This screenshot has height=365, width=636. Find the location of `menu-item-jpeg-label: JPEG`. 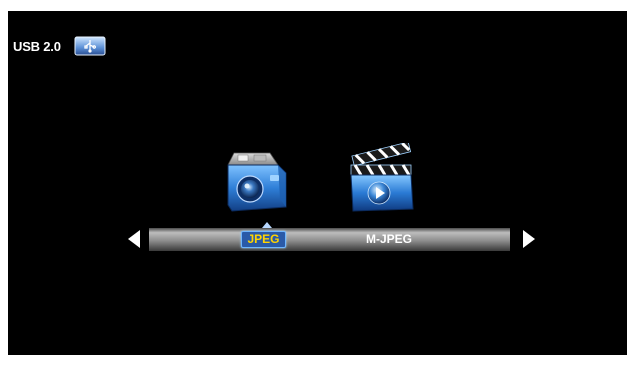

menu-item-jpeg-label: JPEG is located at coordinates (263, 239).